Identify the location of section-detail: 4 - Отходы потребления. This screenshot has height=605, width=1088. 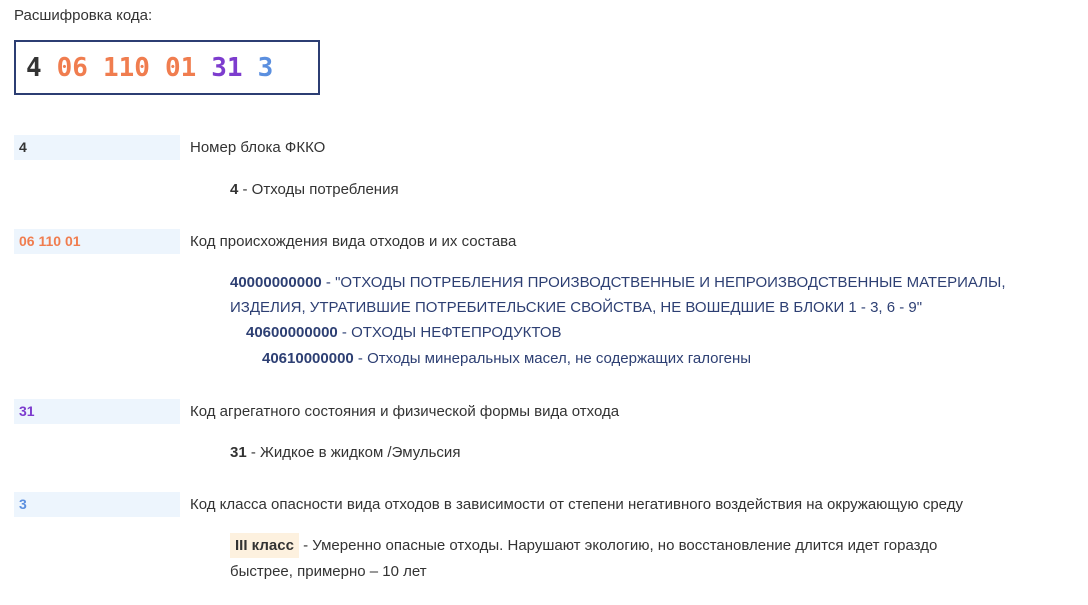
(650, 189).